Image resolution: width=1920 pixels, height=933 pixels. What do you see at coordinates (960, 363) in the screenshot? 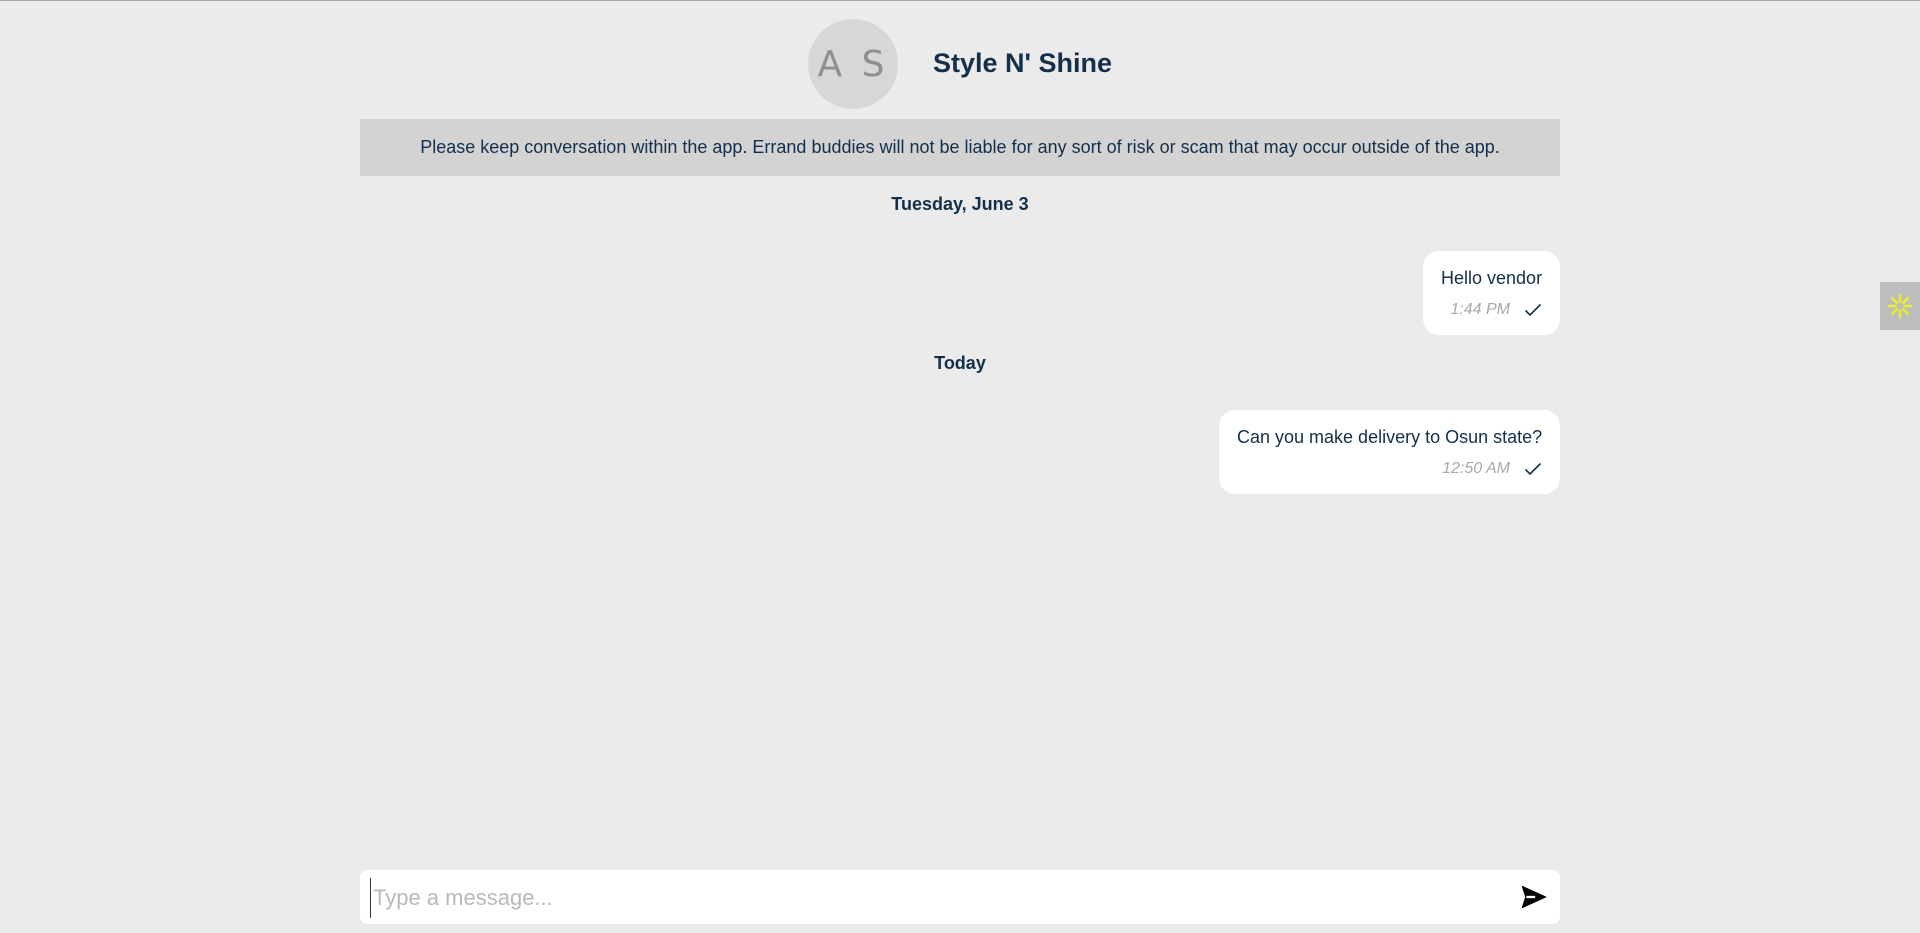
I see `date-separator: Today` at bounding box center [960, 363].